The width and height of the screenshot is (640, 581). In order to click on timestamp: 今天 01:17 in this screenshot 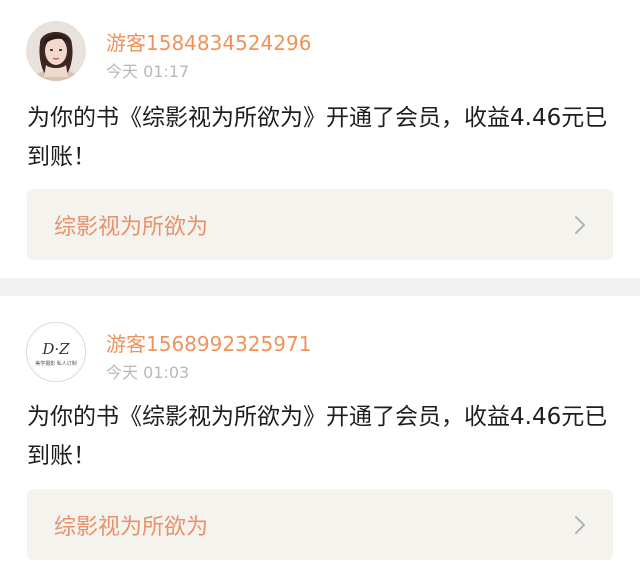, I will do `click(148, 71)`.